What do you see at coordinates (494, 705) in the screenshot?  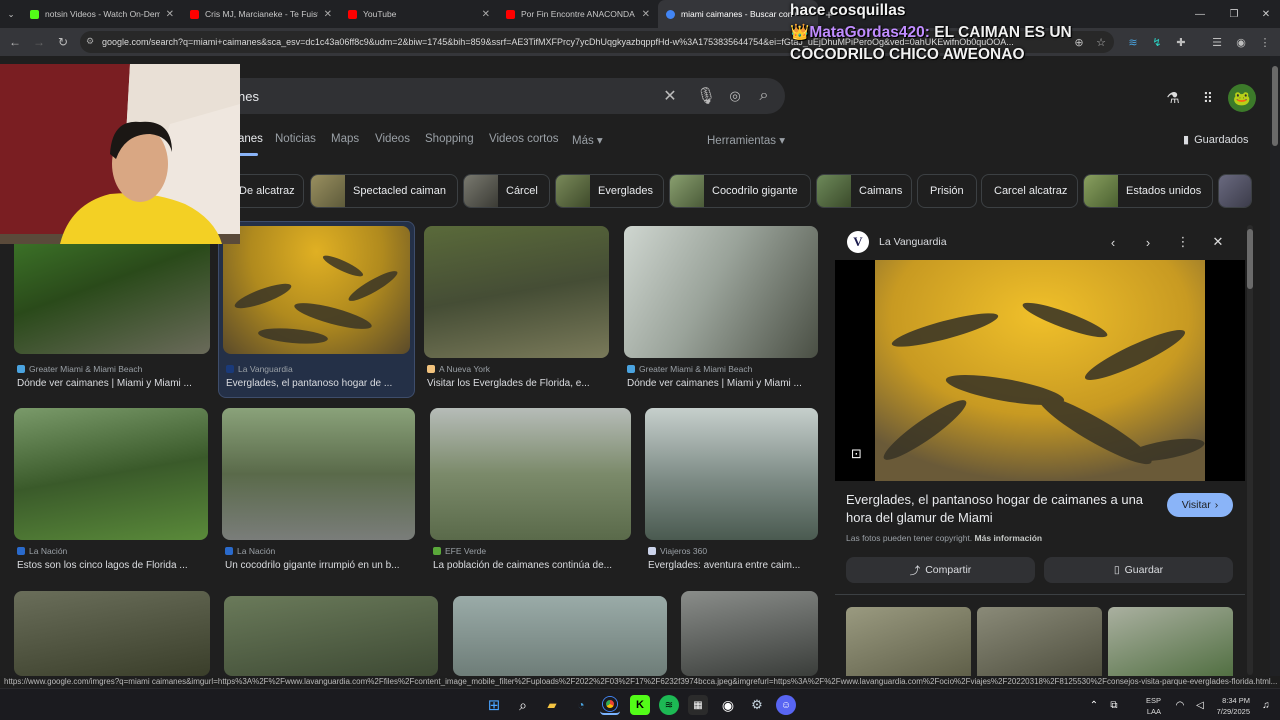 I see `windows-start-icon: ⊞` at bounding box center [494, 705].